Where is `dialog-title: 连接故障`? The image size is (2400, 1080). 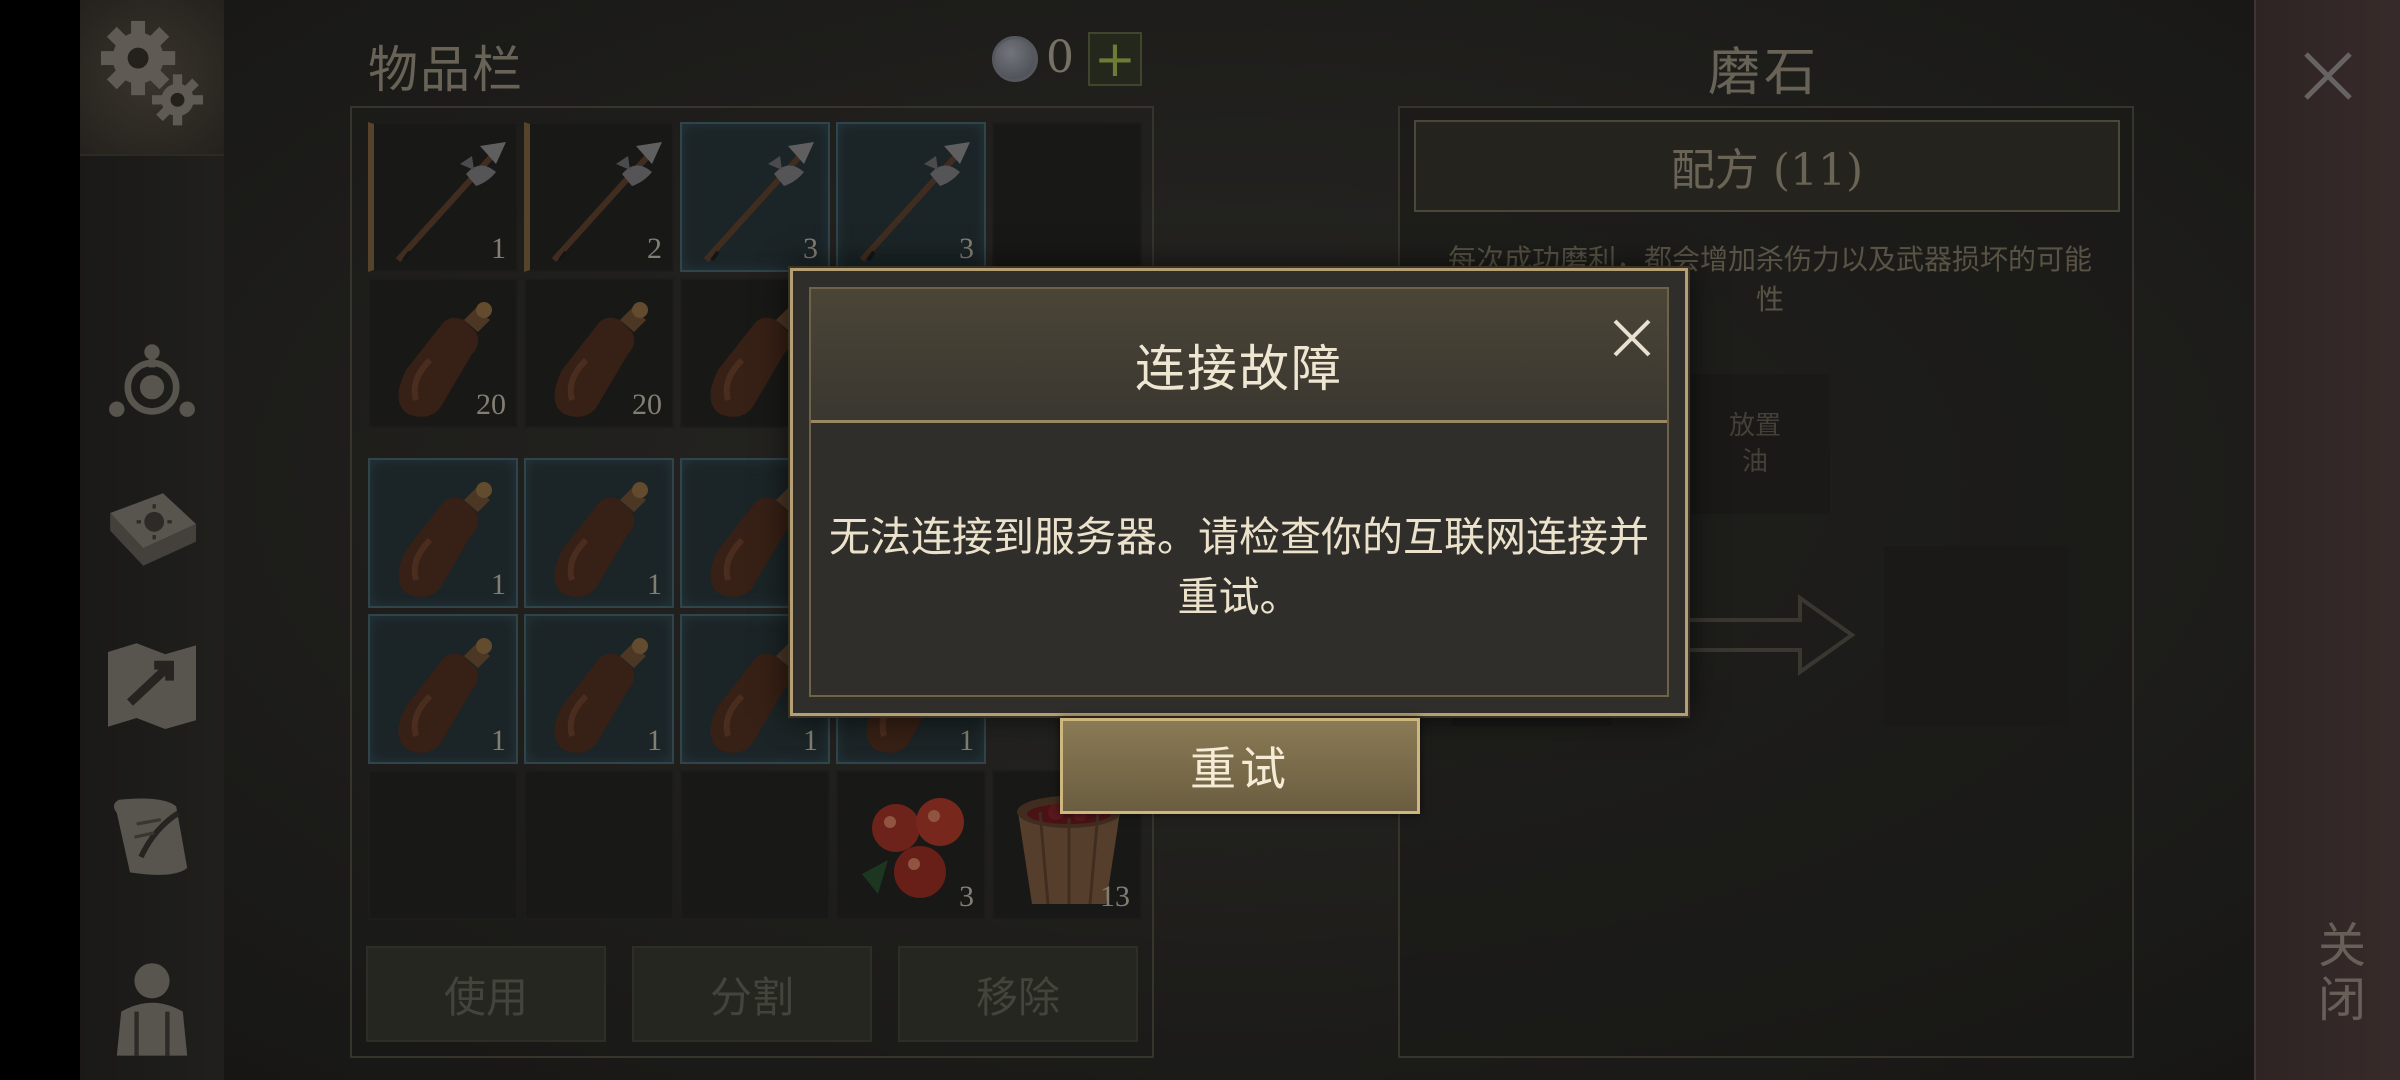 dialog-title: 连接故障 is located at coordinates (1239, 369).